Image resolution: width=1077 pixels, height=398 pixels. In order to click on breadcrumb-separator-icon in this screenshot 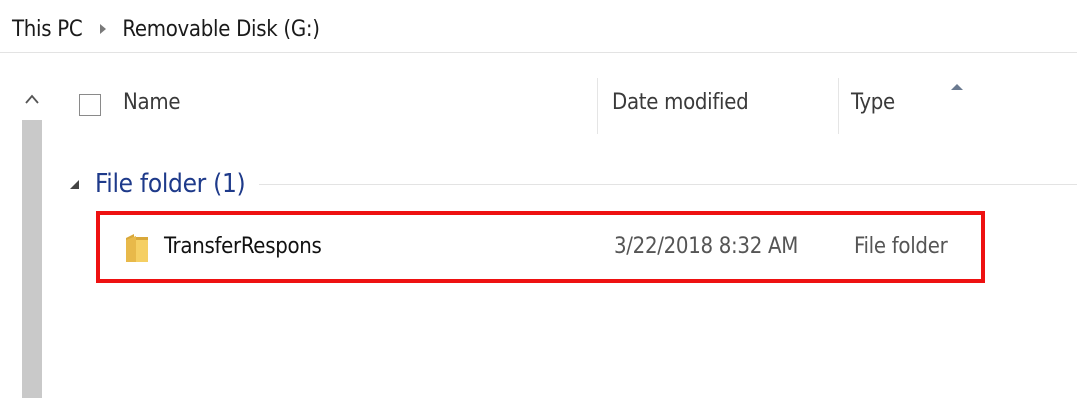, I will do `click(103, 29)`.